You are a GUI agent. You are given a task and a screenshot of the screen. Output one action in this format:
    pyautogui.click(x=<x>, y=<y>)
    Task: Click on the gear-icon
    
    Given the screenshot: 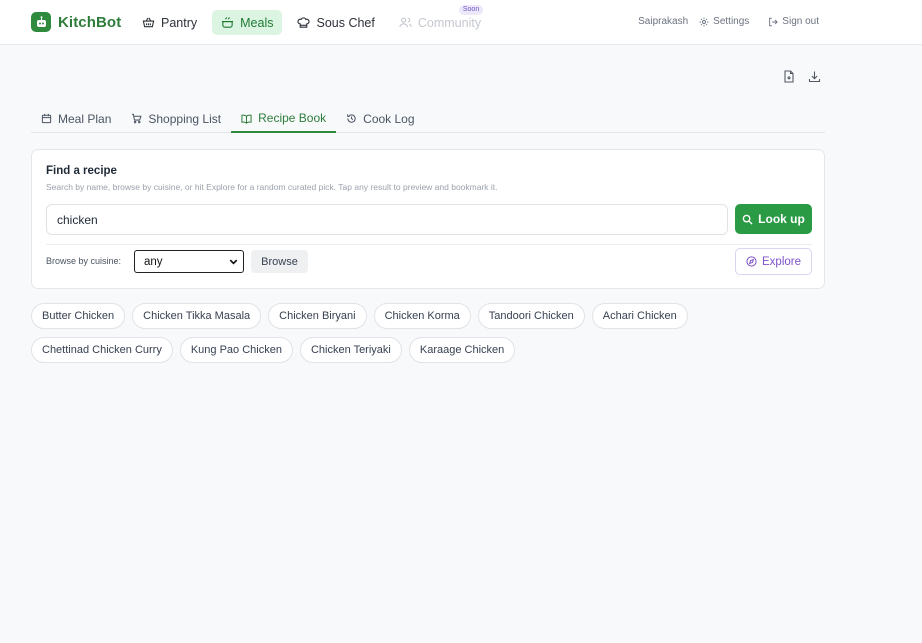 What is the action you would take?
    pyautogui.click(x=704, y=21)
    